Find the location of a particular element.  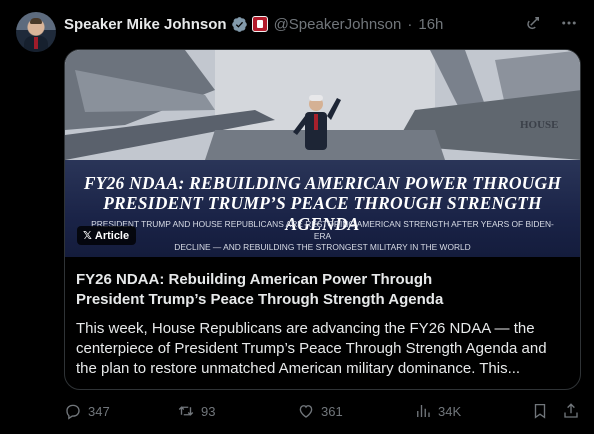

article-badge: 𝕏 Article is located at coordinates (107, 235).